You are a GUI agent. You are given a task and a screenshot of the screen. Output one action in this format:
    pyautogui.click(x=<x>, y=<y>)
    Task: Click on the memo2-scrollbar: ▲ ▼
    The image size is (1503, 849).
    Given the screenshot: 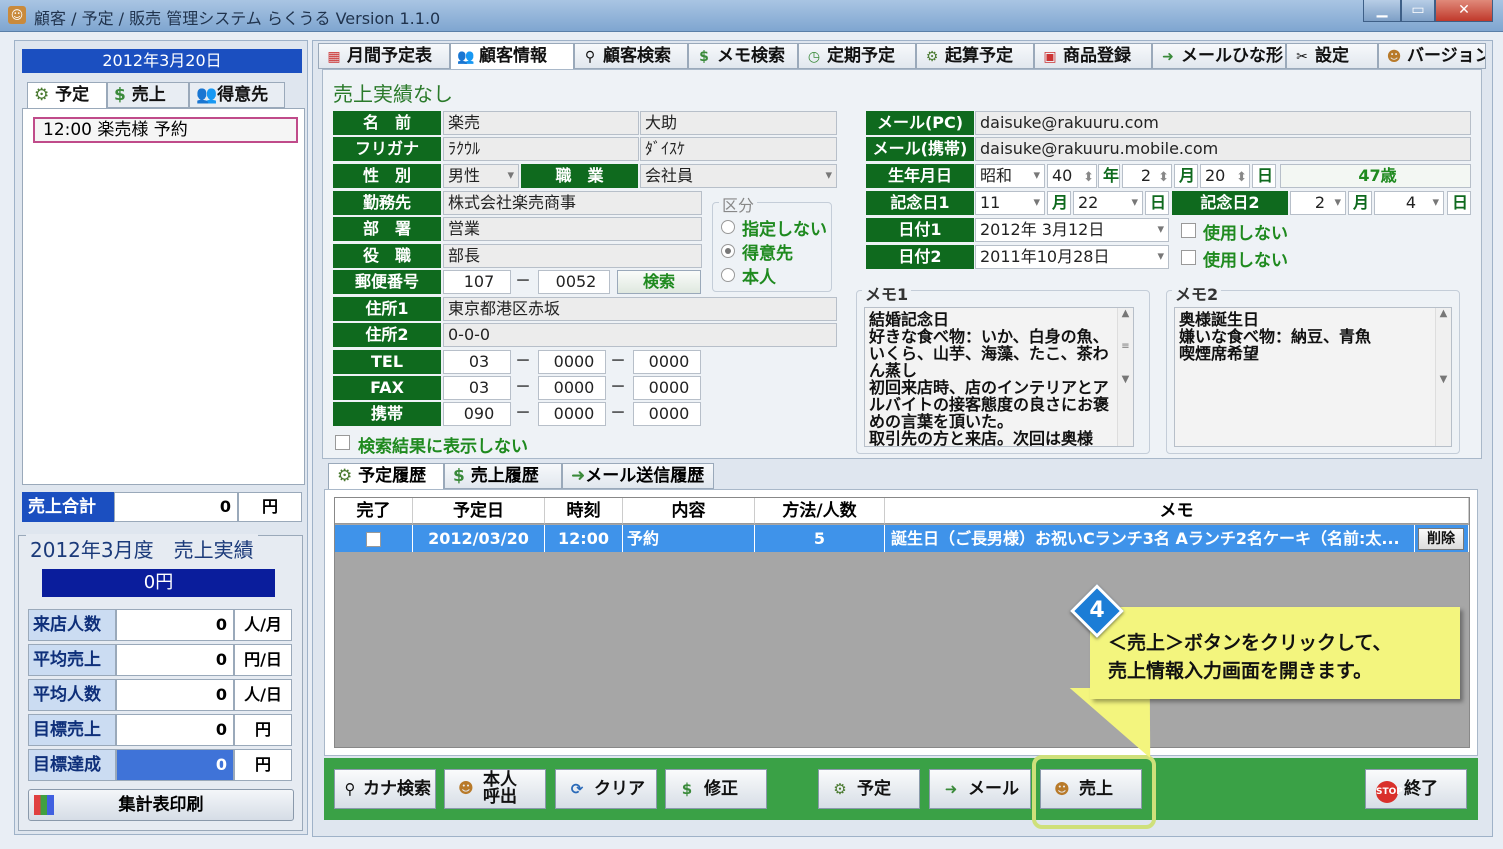 What is the action you would take?
    pyautogui.click(x=1443, y=377)
    